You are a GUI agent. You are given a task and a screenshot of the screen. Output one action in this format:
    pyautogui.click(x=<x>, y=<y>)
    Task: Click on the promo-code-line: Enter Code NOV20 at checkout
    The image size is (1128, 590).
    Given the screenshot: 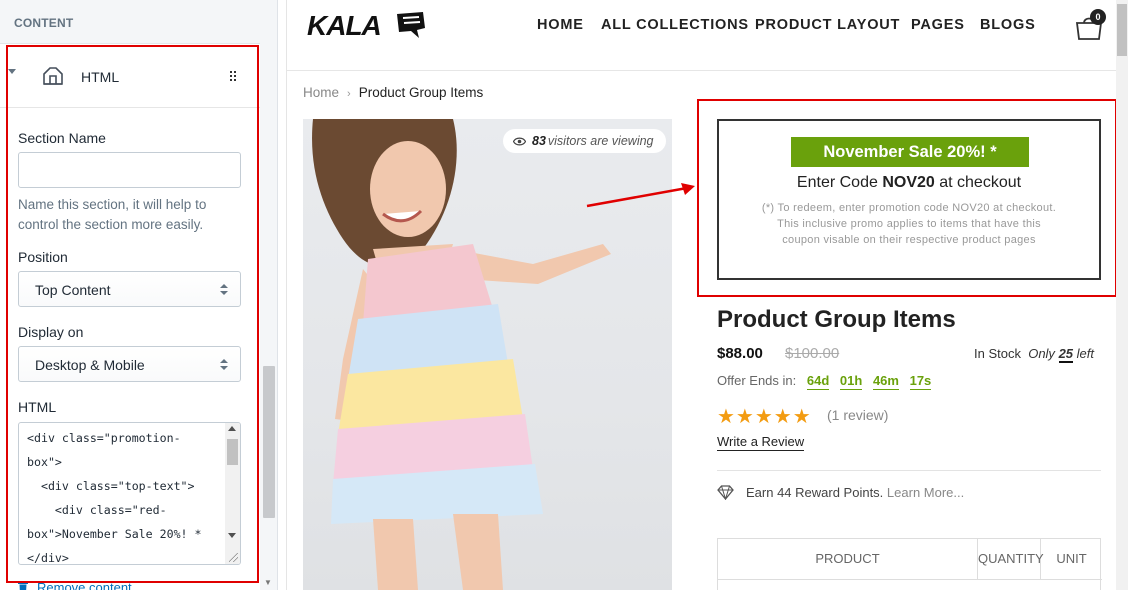 What is the action you would take?
    pyautogui.click(x=909, y=183)
    